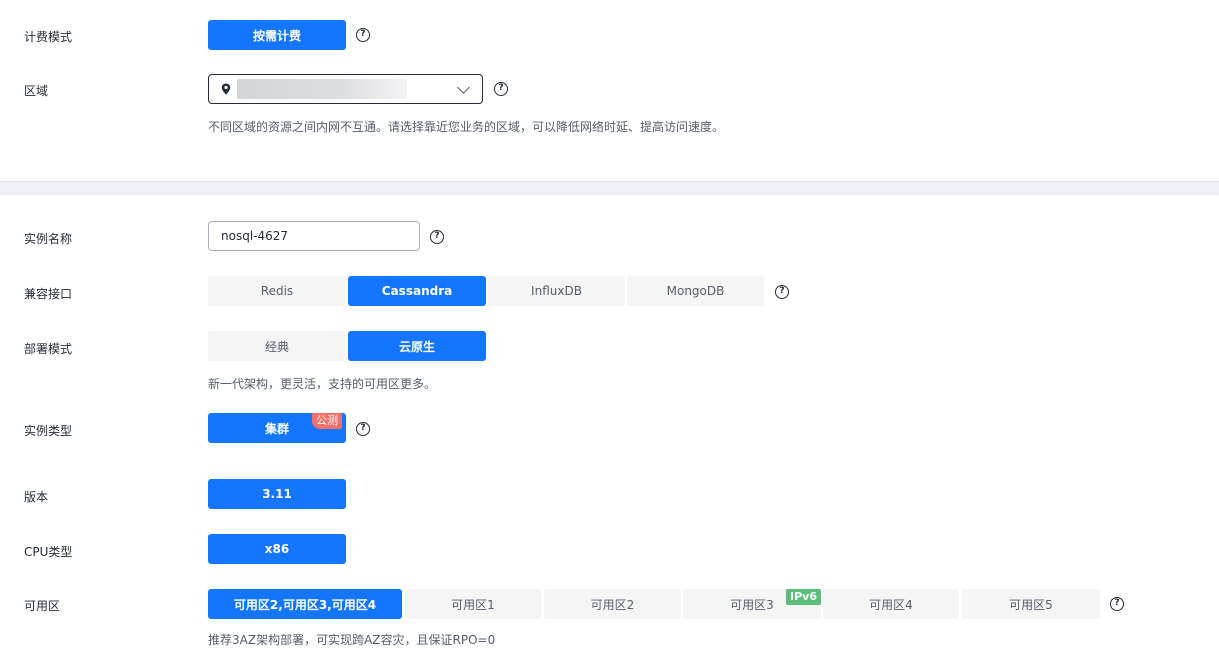 The width and height of the screenshot is (1219, 665). Describe the element at coordinates (473, 604) in the screenshot. I see `az-option-1: 可用区1` at that location.